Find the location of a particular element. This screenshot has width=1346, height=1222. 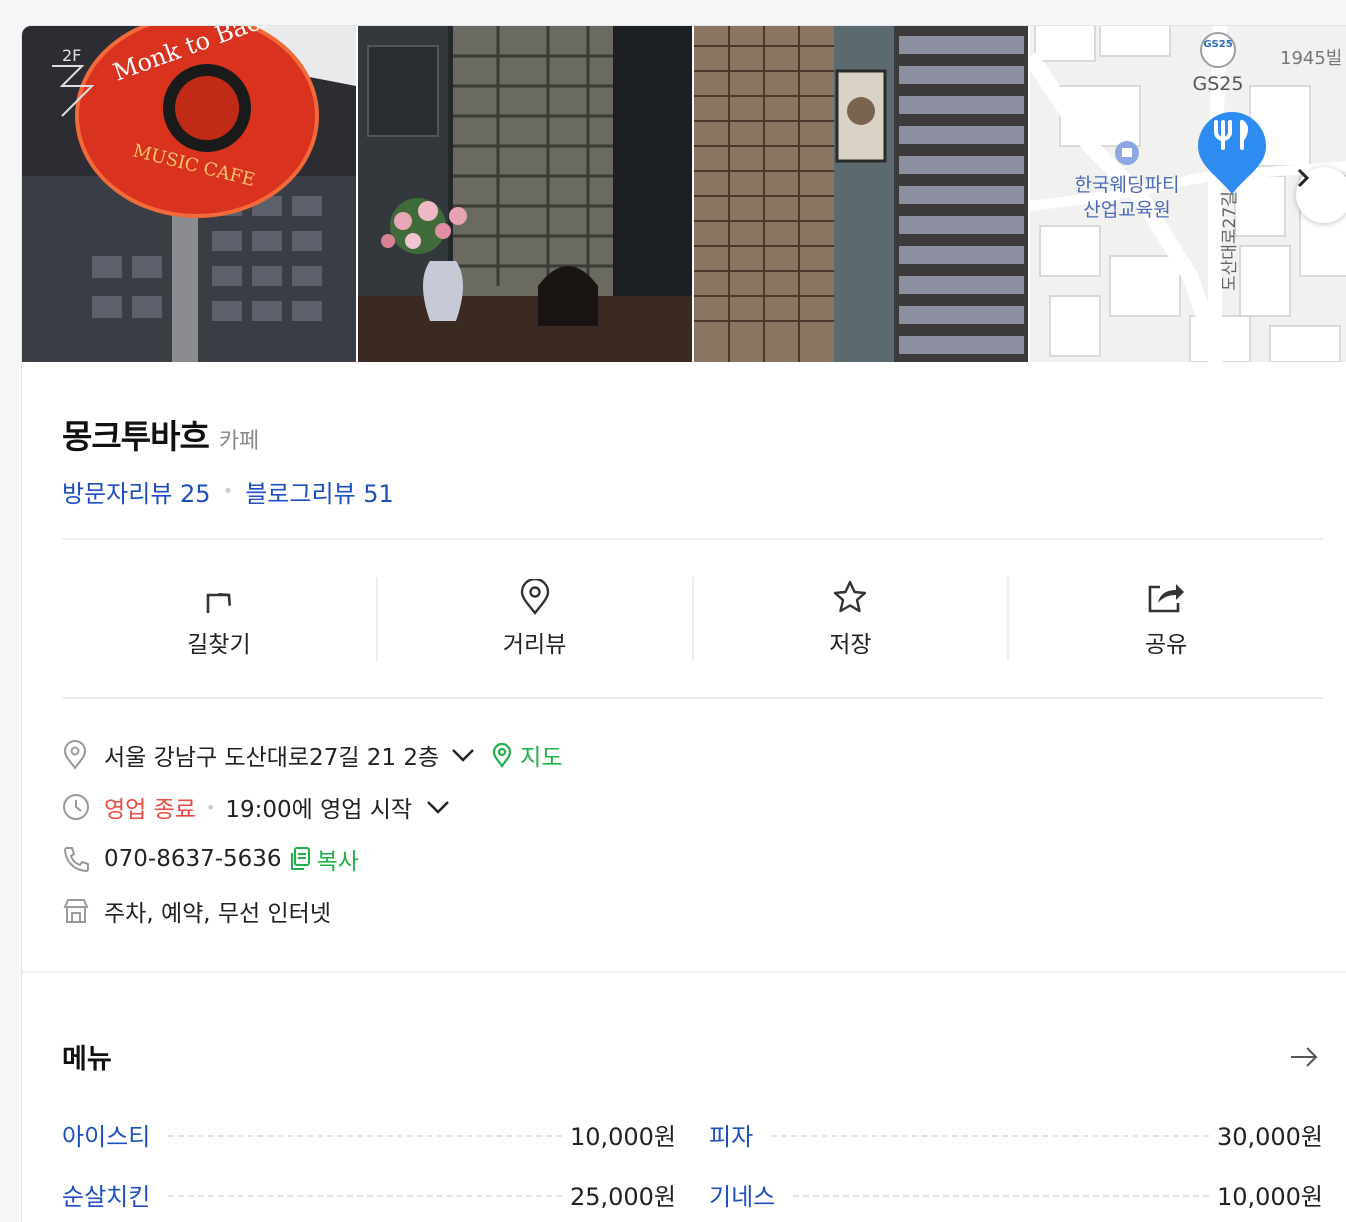

visitor-review-link: 방문자리뷰 25 is located at coordinates (136, 491).